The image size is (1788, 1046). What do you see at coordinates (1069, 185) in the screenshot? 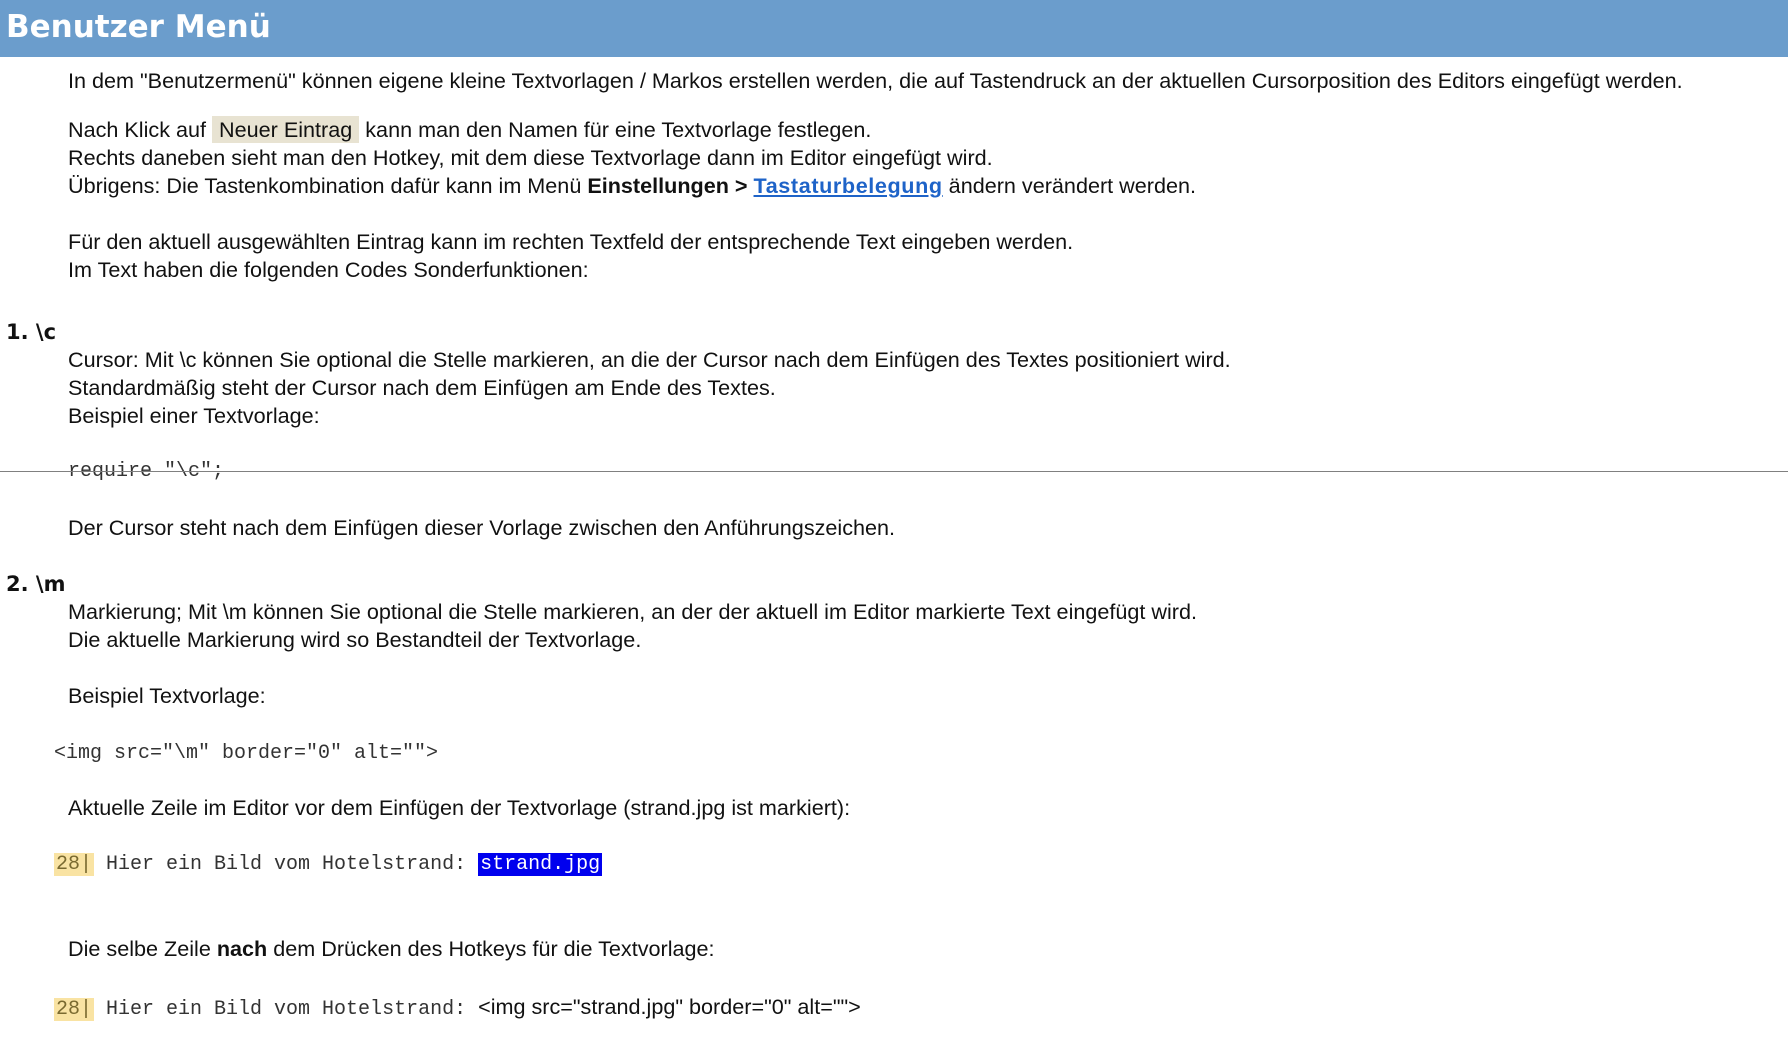
I see `intro-text: ändern verändert werden.` at bounding box center [1069, 185].